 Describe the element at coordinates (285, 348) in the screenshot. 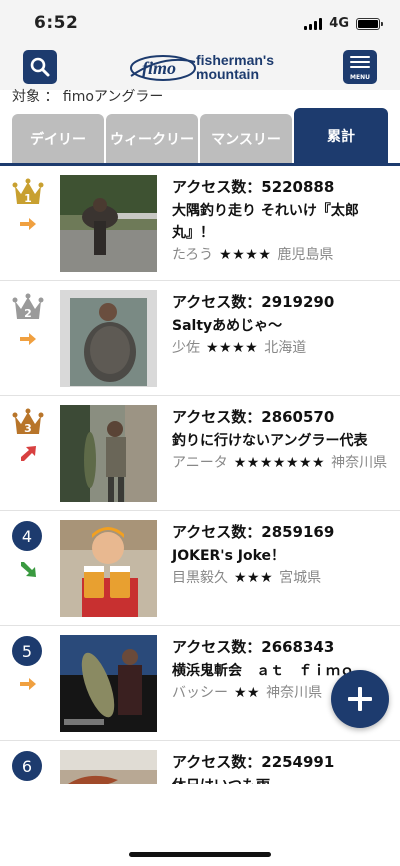

I see `location: 北海道` at that location.